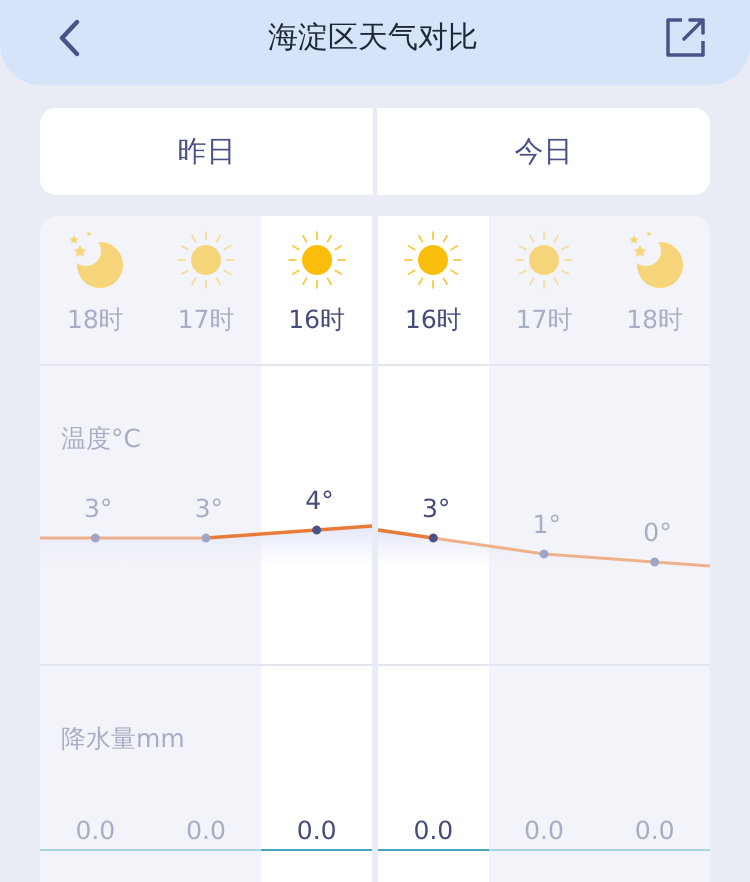  I want to click on share-button, so click(685, 37).